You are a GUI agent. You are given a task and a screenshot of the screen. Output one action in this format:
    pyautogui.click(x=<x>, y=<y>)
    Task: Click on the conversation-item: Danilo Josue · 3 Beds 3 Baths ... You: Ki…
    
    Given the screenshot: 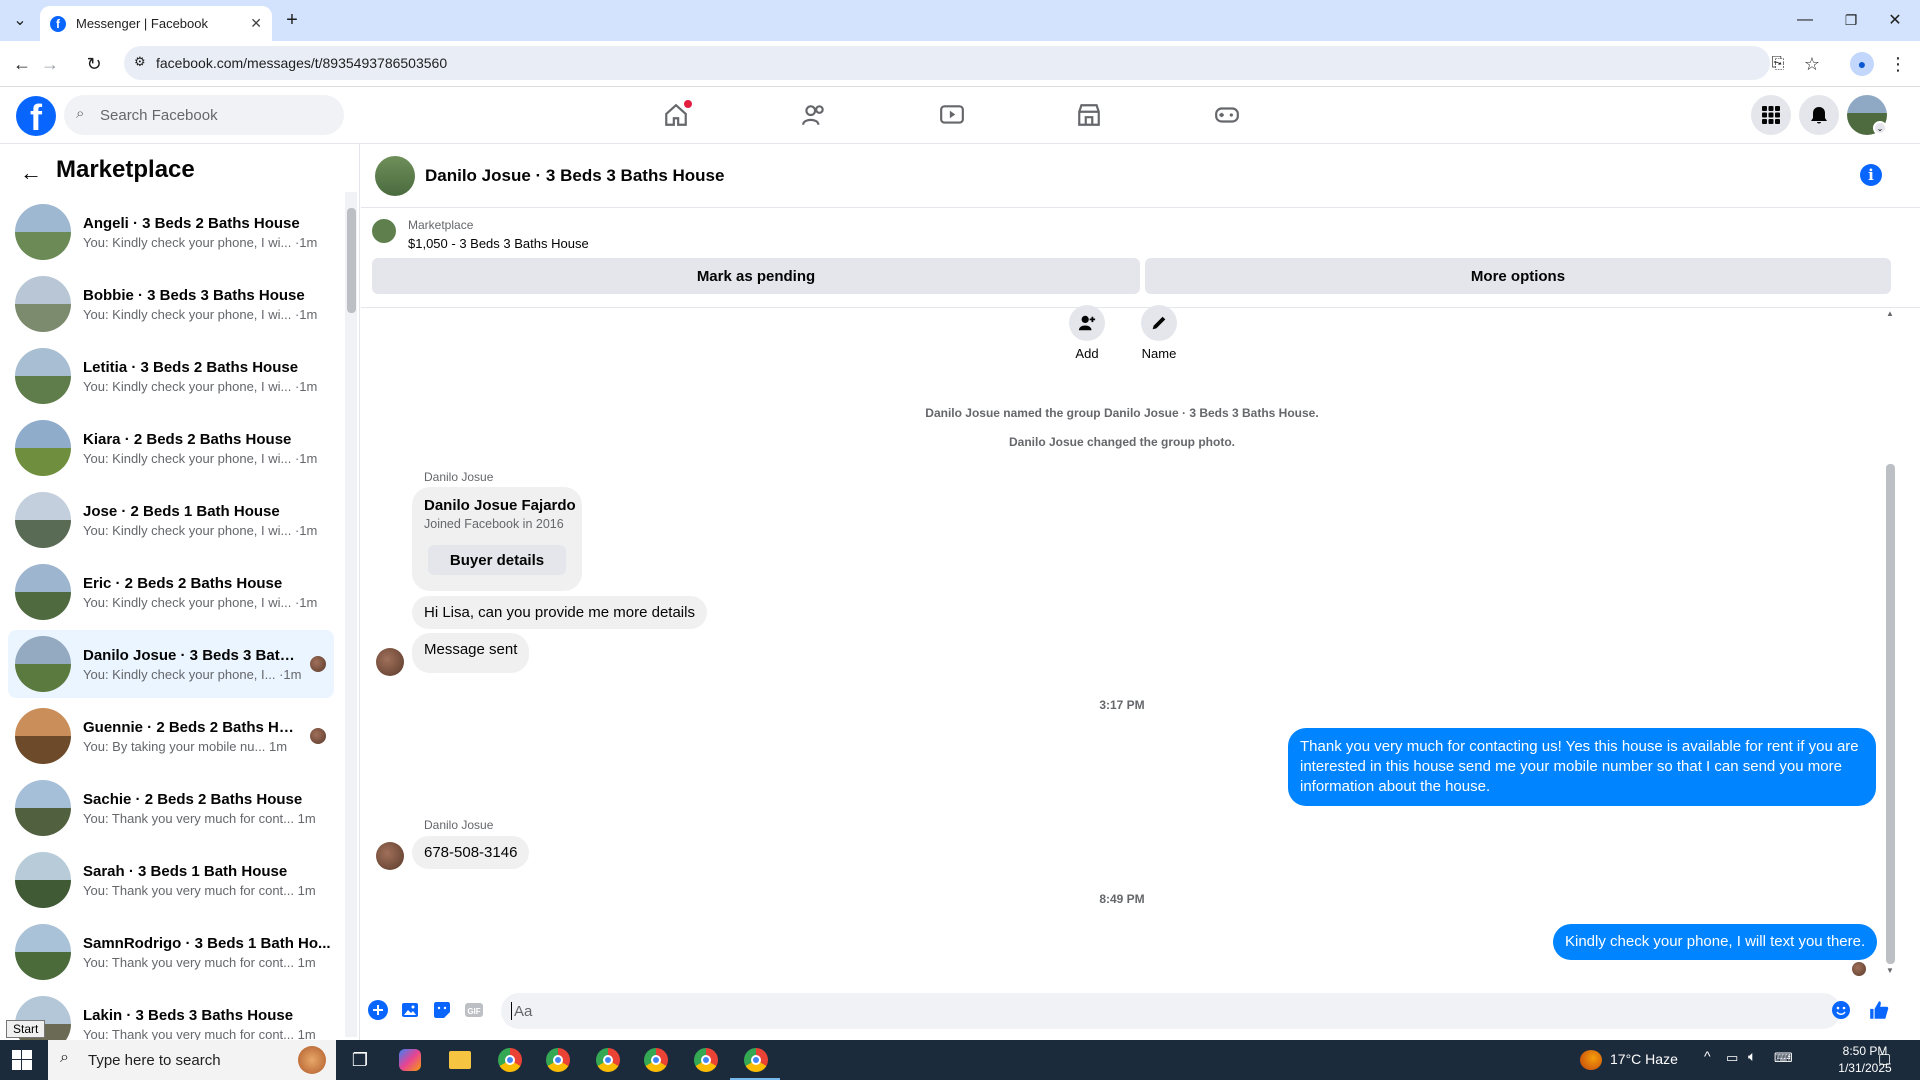 What is the action you would take?
    pyautogui.click(x=171, y=664)
    